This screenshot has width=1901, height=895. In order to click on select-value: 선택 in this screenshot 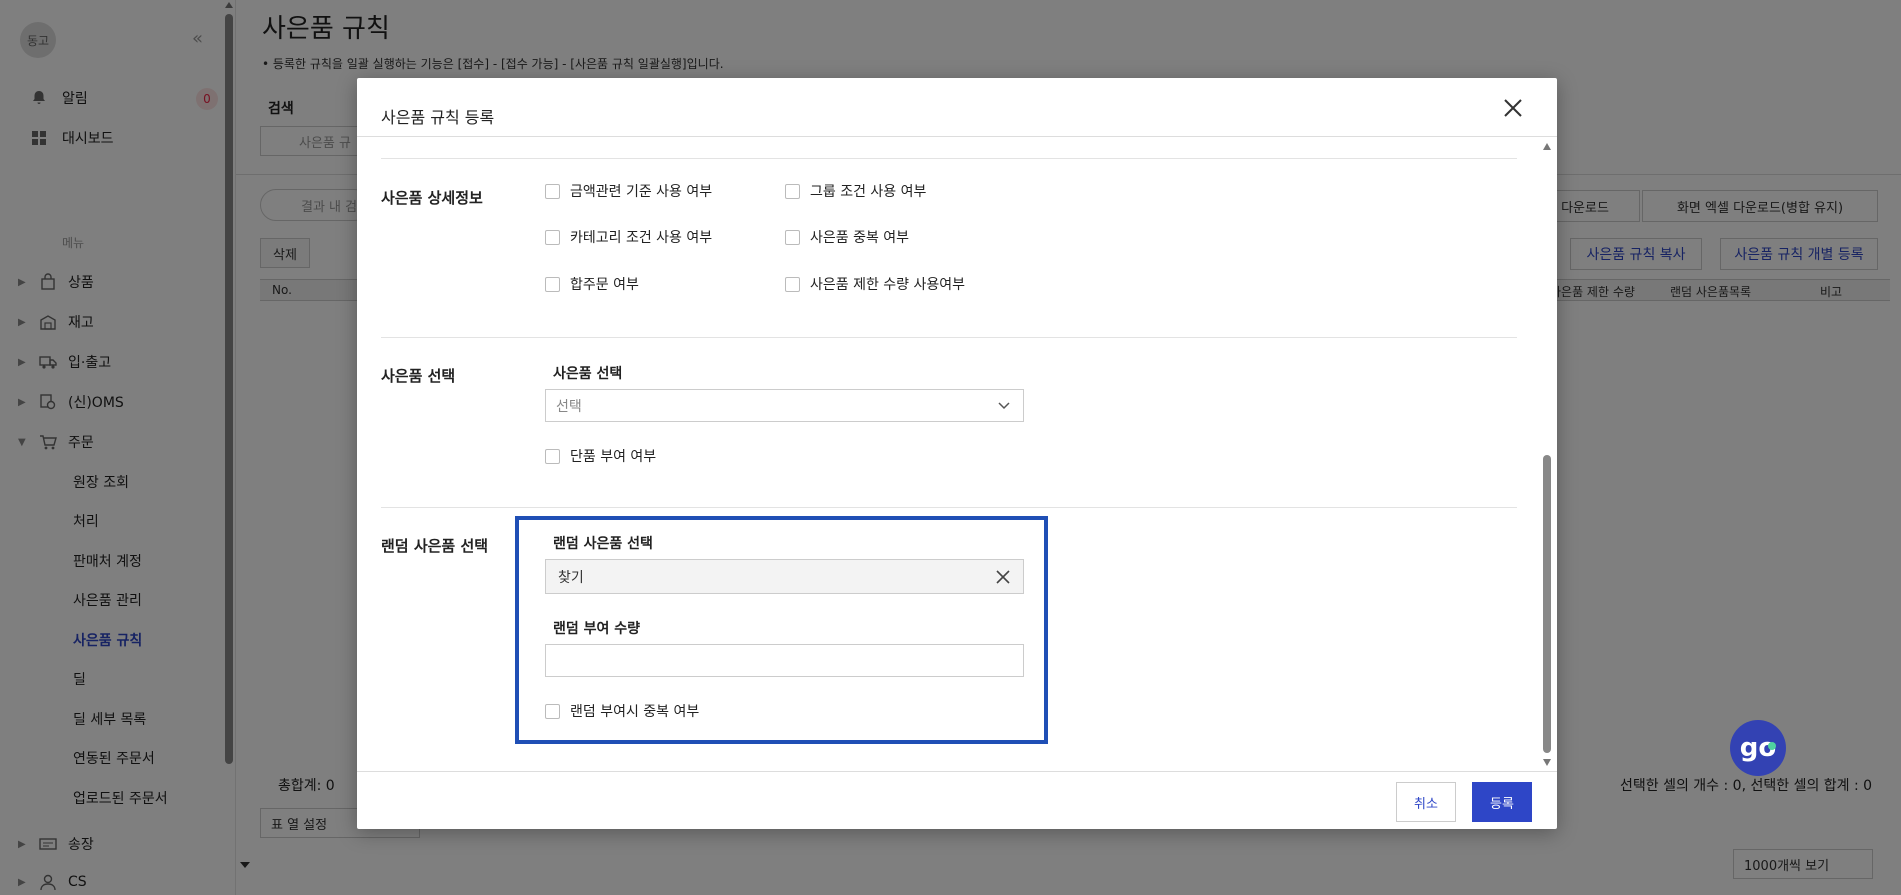, I will do `click(569, 406)`.